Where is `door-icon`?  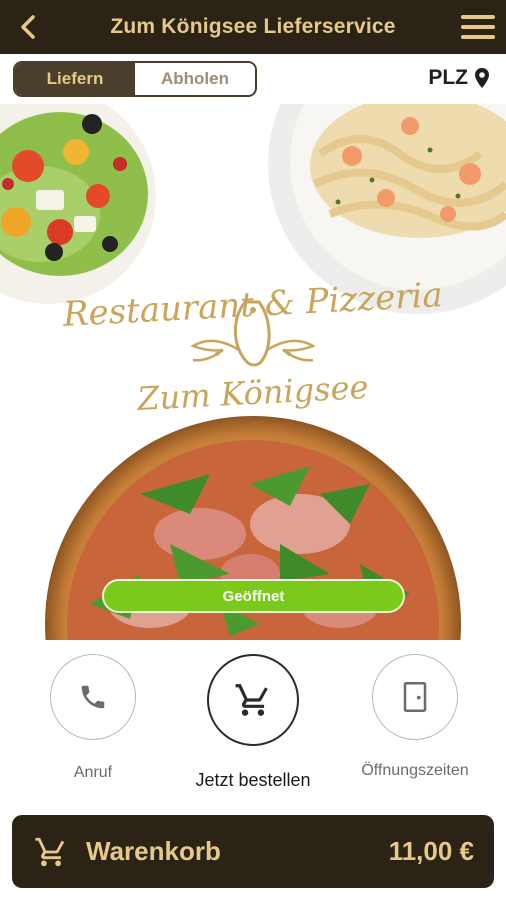 door-icon is located at coordinates (415, 697).